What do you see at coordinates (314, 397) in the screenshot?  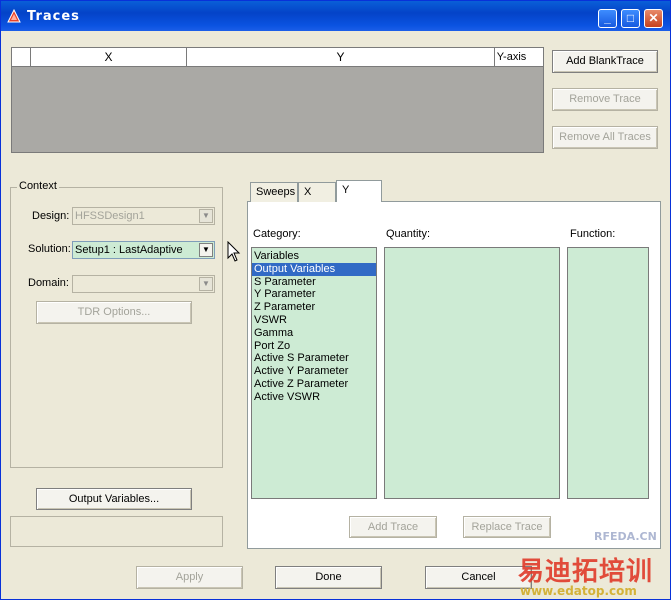 I see `category-item: Active VSWR` at bounding box center [314, 397].